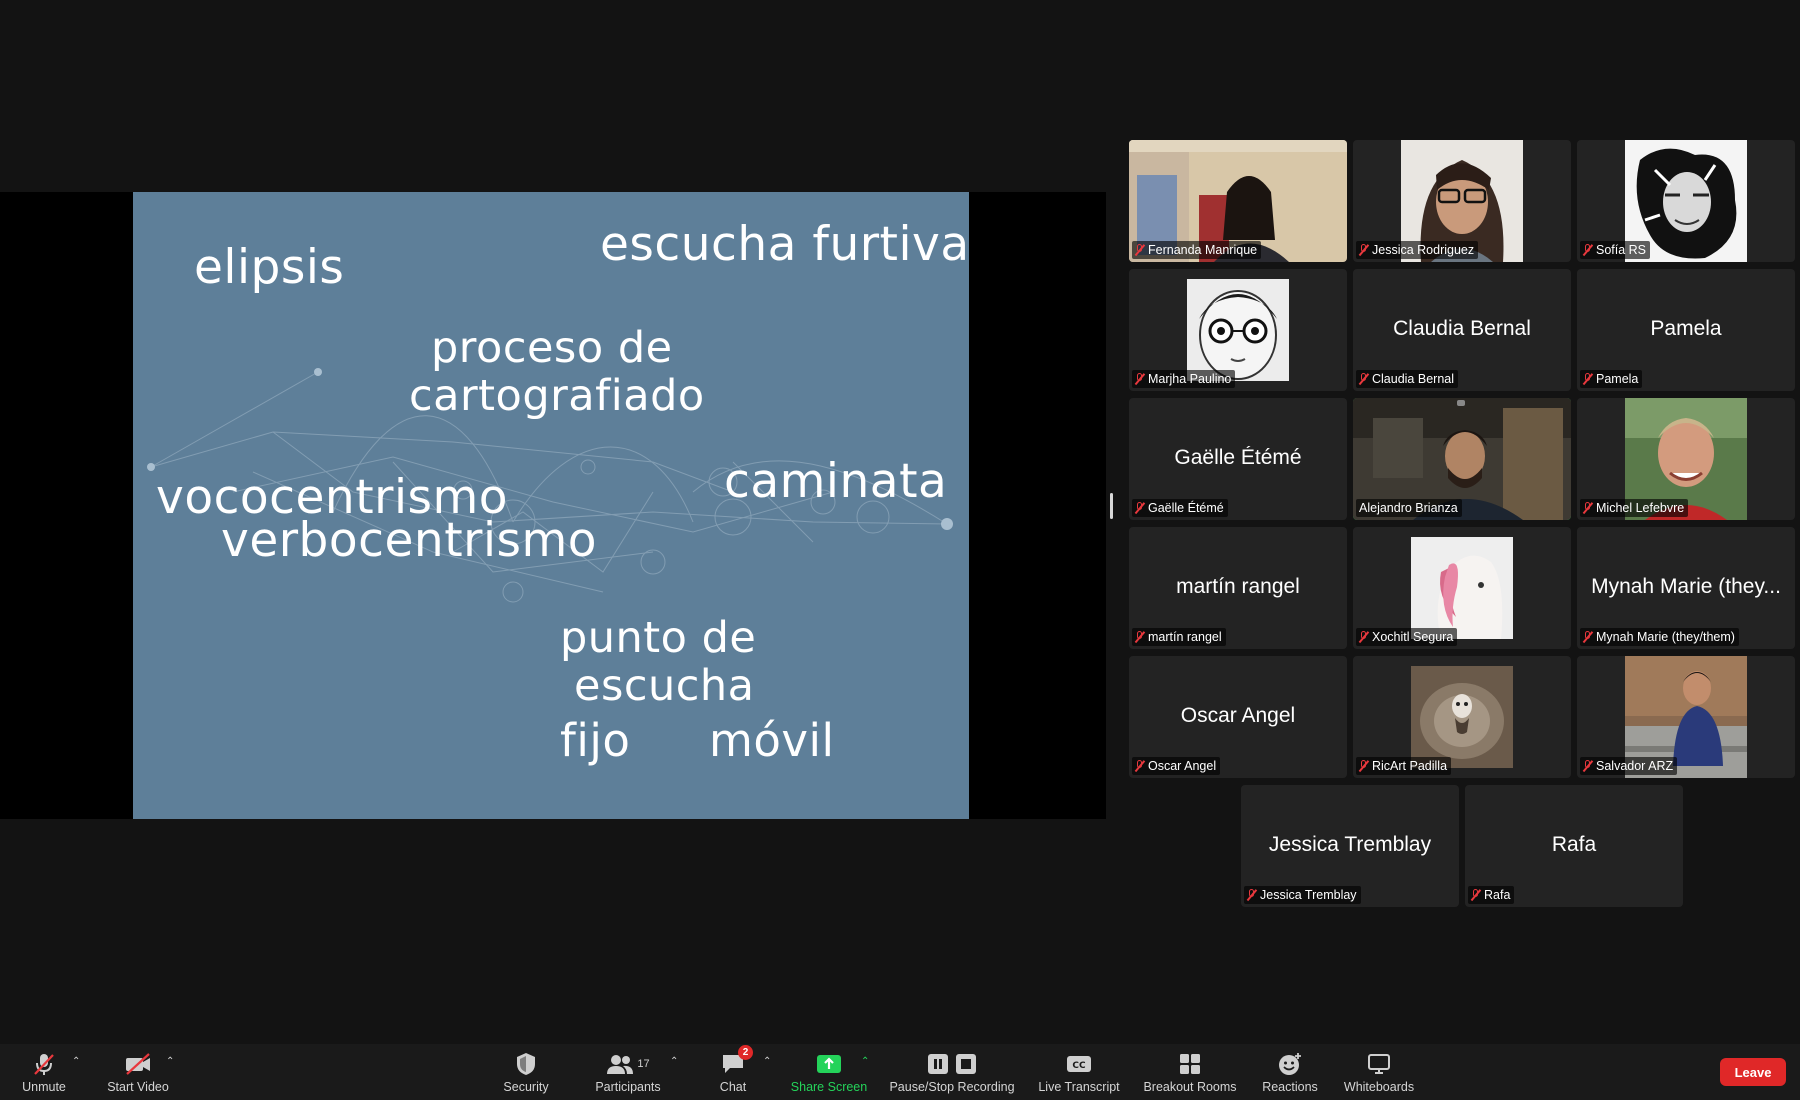  Describe the element at coordinates (1417, 250) in the screenshot. I see `participant-name-label: Jessica Rodriguez` at that location.